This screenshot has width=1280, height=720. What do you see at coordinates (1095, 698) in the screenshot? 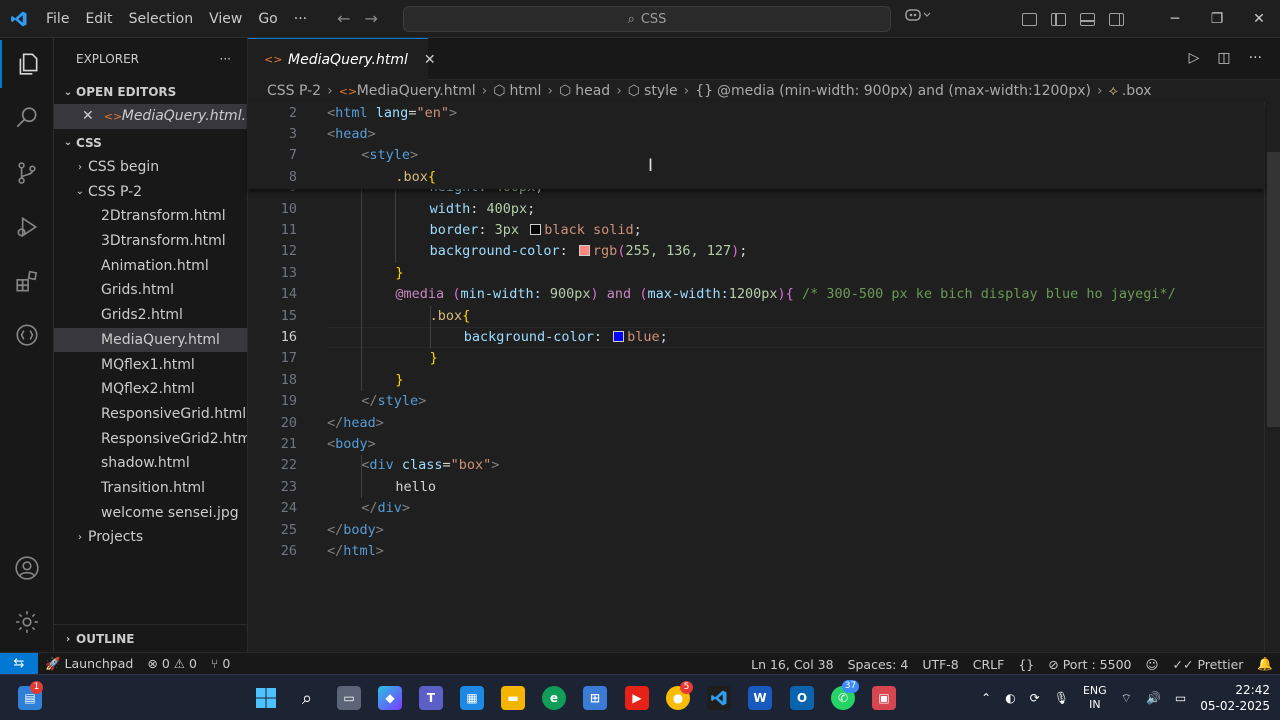
I see `language-indicator: ENG IN` at bounding box center [1095, 698].